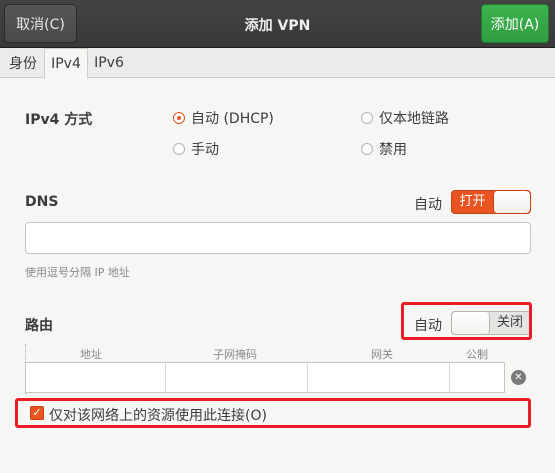  I want to click on dns-label: DNS, so click(42, 202).